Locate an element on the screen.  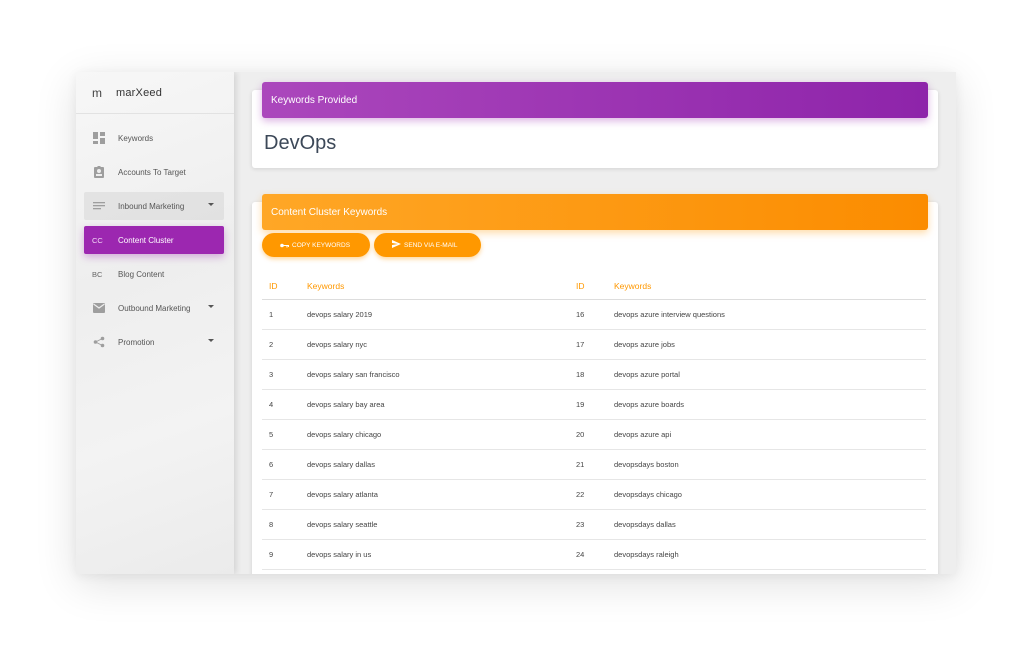
brand-mini-logo: m is located at coordinates (97, 92).